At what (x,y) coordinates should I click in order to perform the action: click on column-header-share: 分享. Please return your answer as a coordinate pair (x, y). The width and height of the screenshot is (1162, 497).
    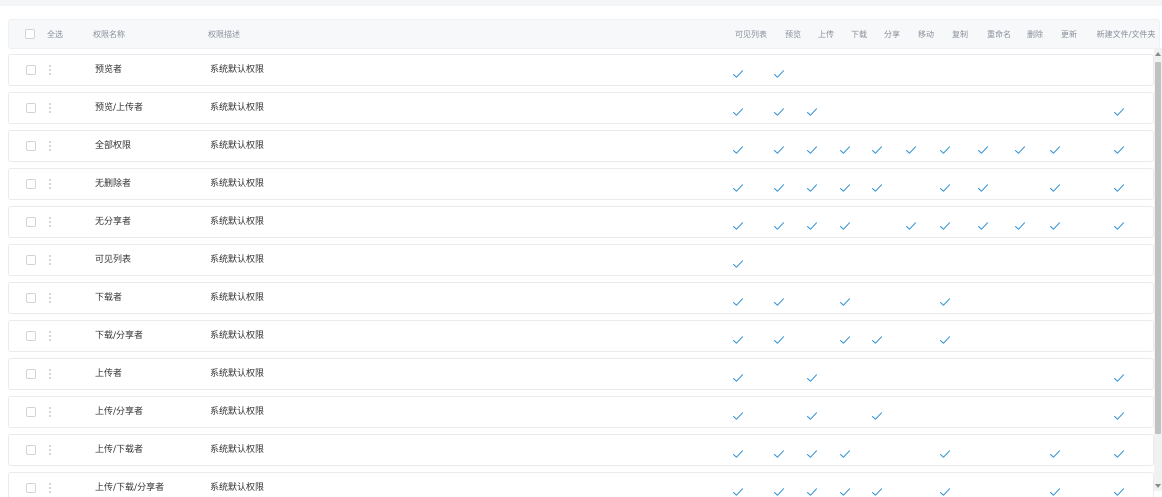
    Looking at the image, I should click on (892, 34).